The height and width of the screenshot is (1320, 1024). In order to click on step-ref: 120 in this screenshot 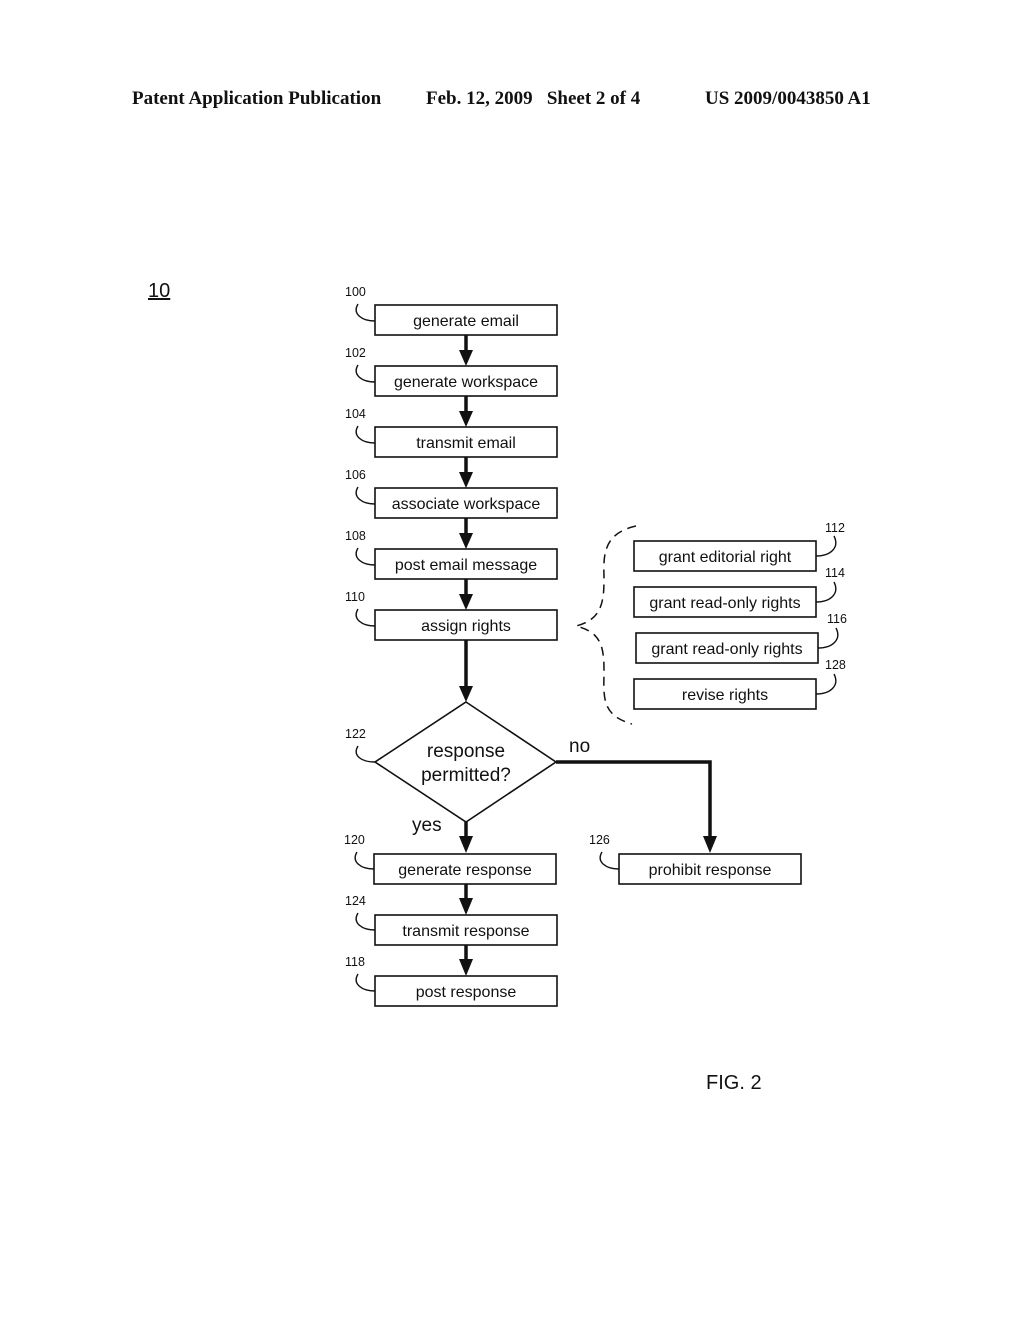, I will do `click(354, 840)`.